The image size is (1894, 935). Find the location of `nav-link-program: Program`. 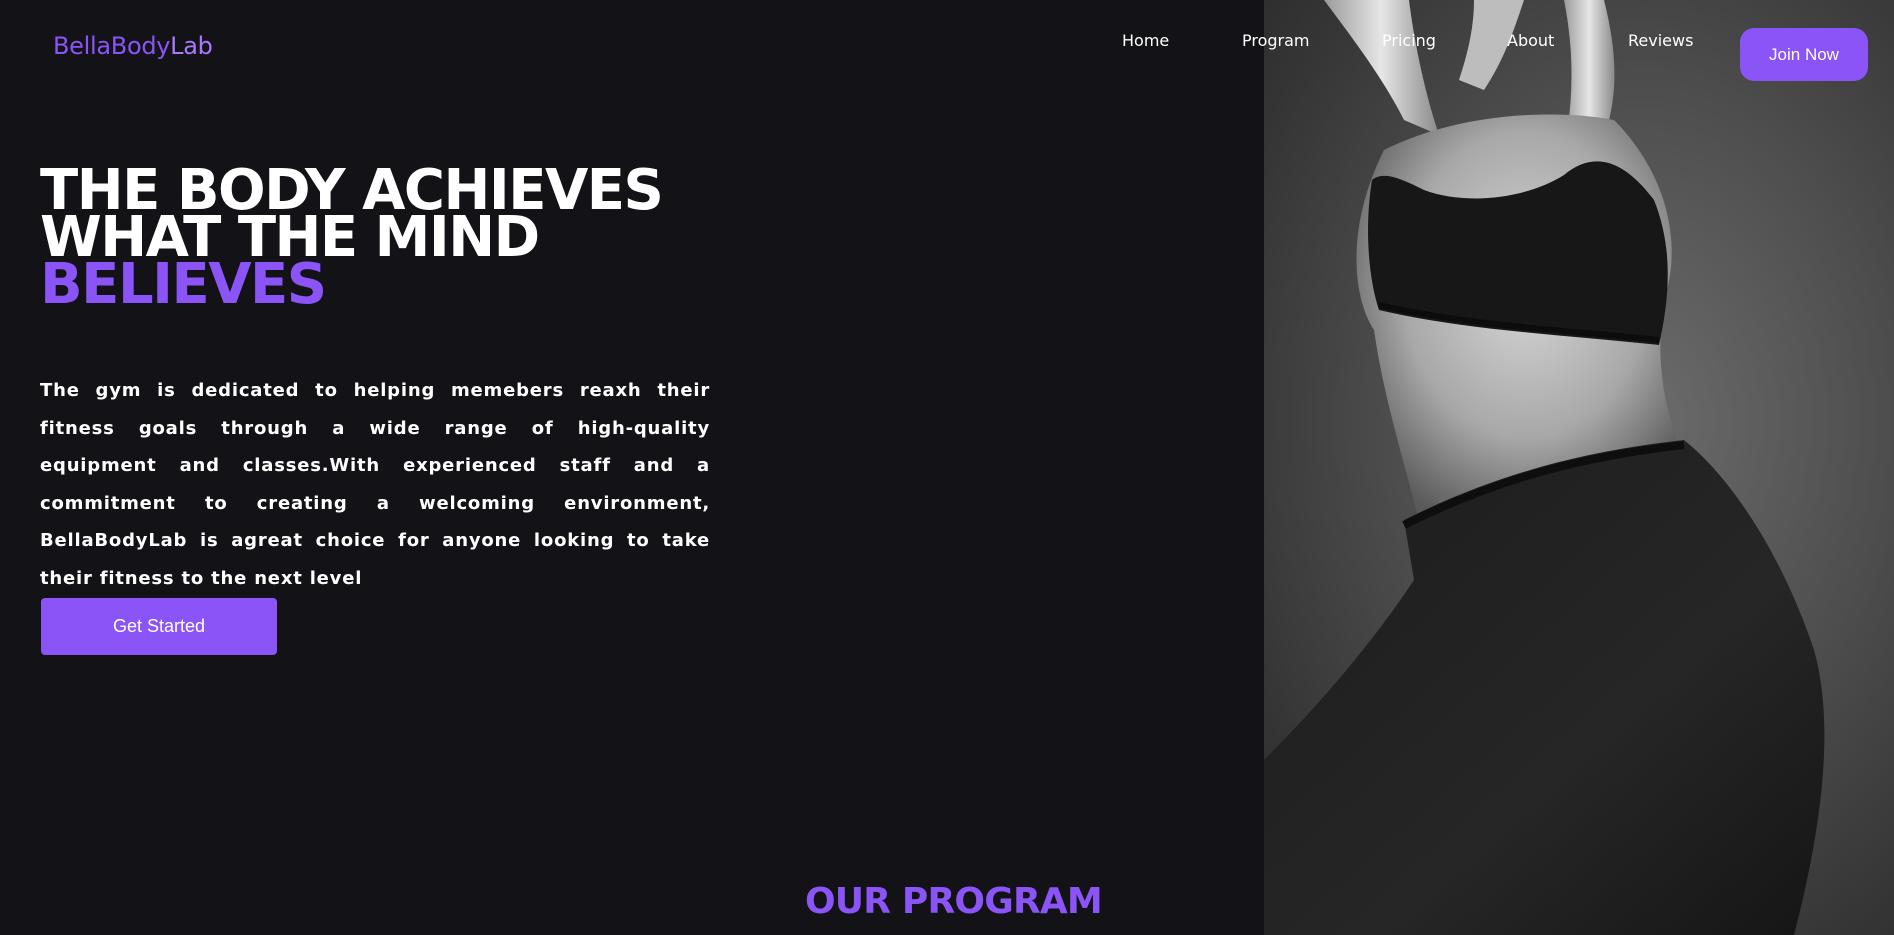

nav-link-program: Program is located at coordinates (1276, 40).